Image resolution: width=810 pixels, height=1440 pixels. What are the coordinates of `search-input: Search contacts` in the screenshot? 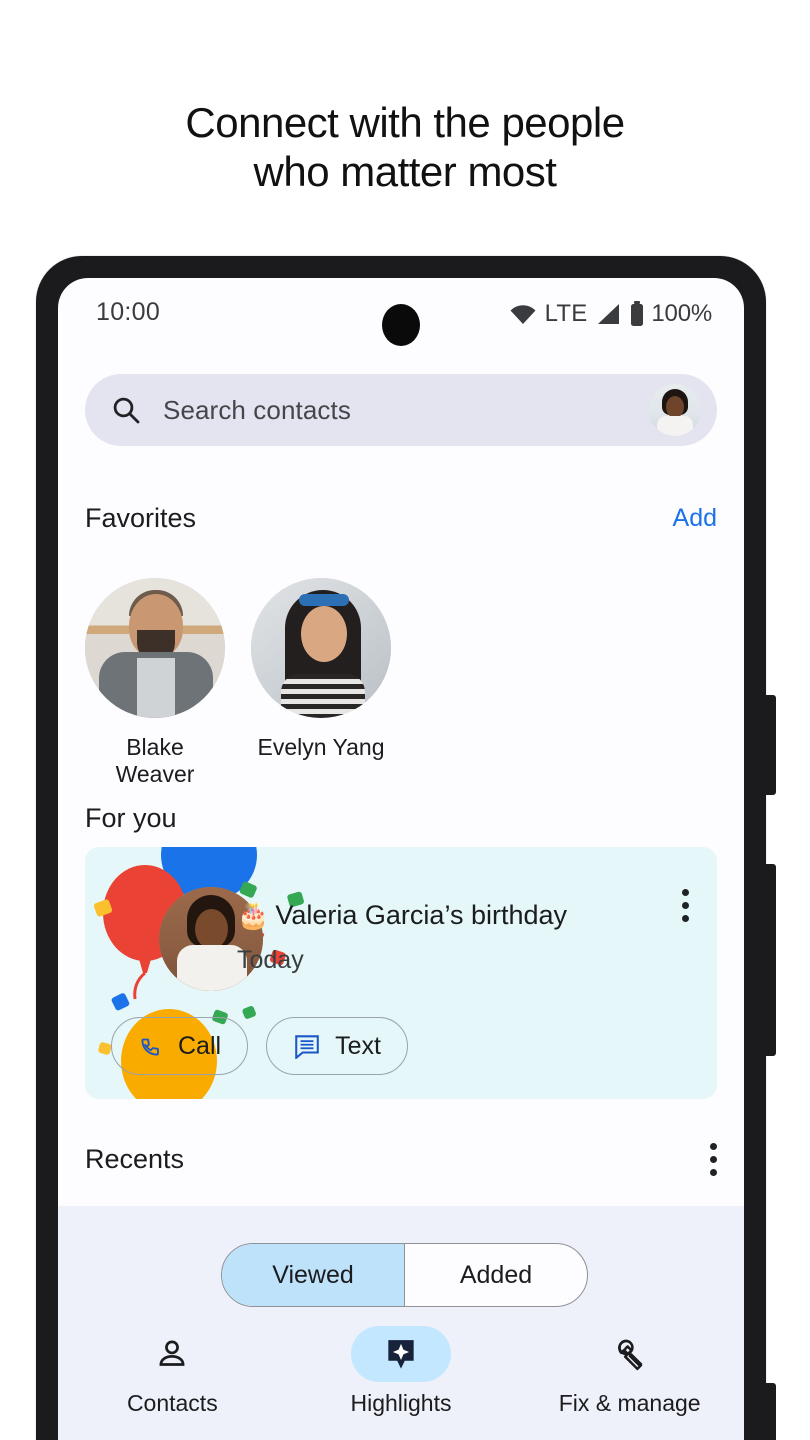 It's located at (401, 410).